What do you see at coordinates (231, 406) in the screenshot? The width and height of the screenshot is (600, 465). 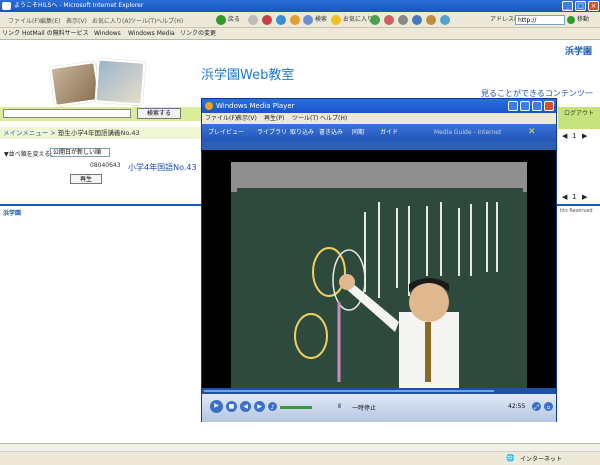 I see `stop-icon-player: ■` at bounding box center [231, 406].